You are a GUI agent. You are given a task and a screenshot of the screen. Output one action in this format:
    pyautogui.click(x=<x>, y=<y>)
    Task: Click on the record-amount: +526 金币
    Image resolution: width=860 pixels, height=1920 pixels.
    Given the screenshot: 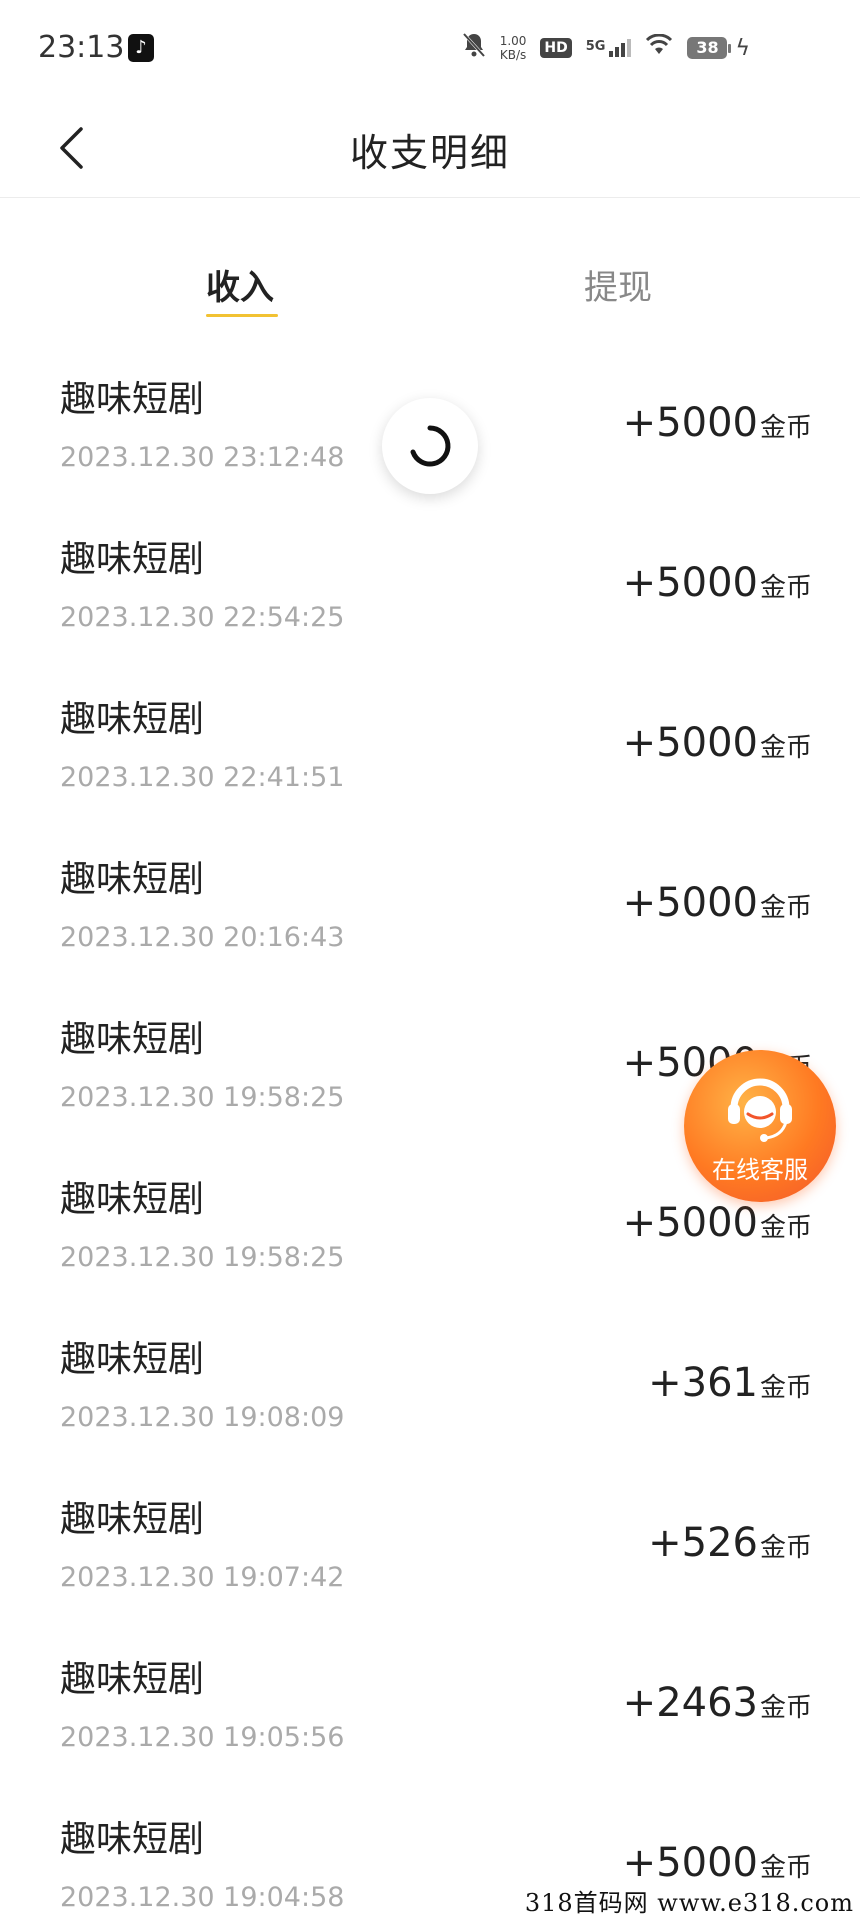 What is the action you would take?
    pyautogui.click(x=730, y=1543)
    